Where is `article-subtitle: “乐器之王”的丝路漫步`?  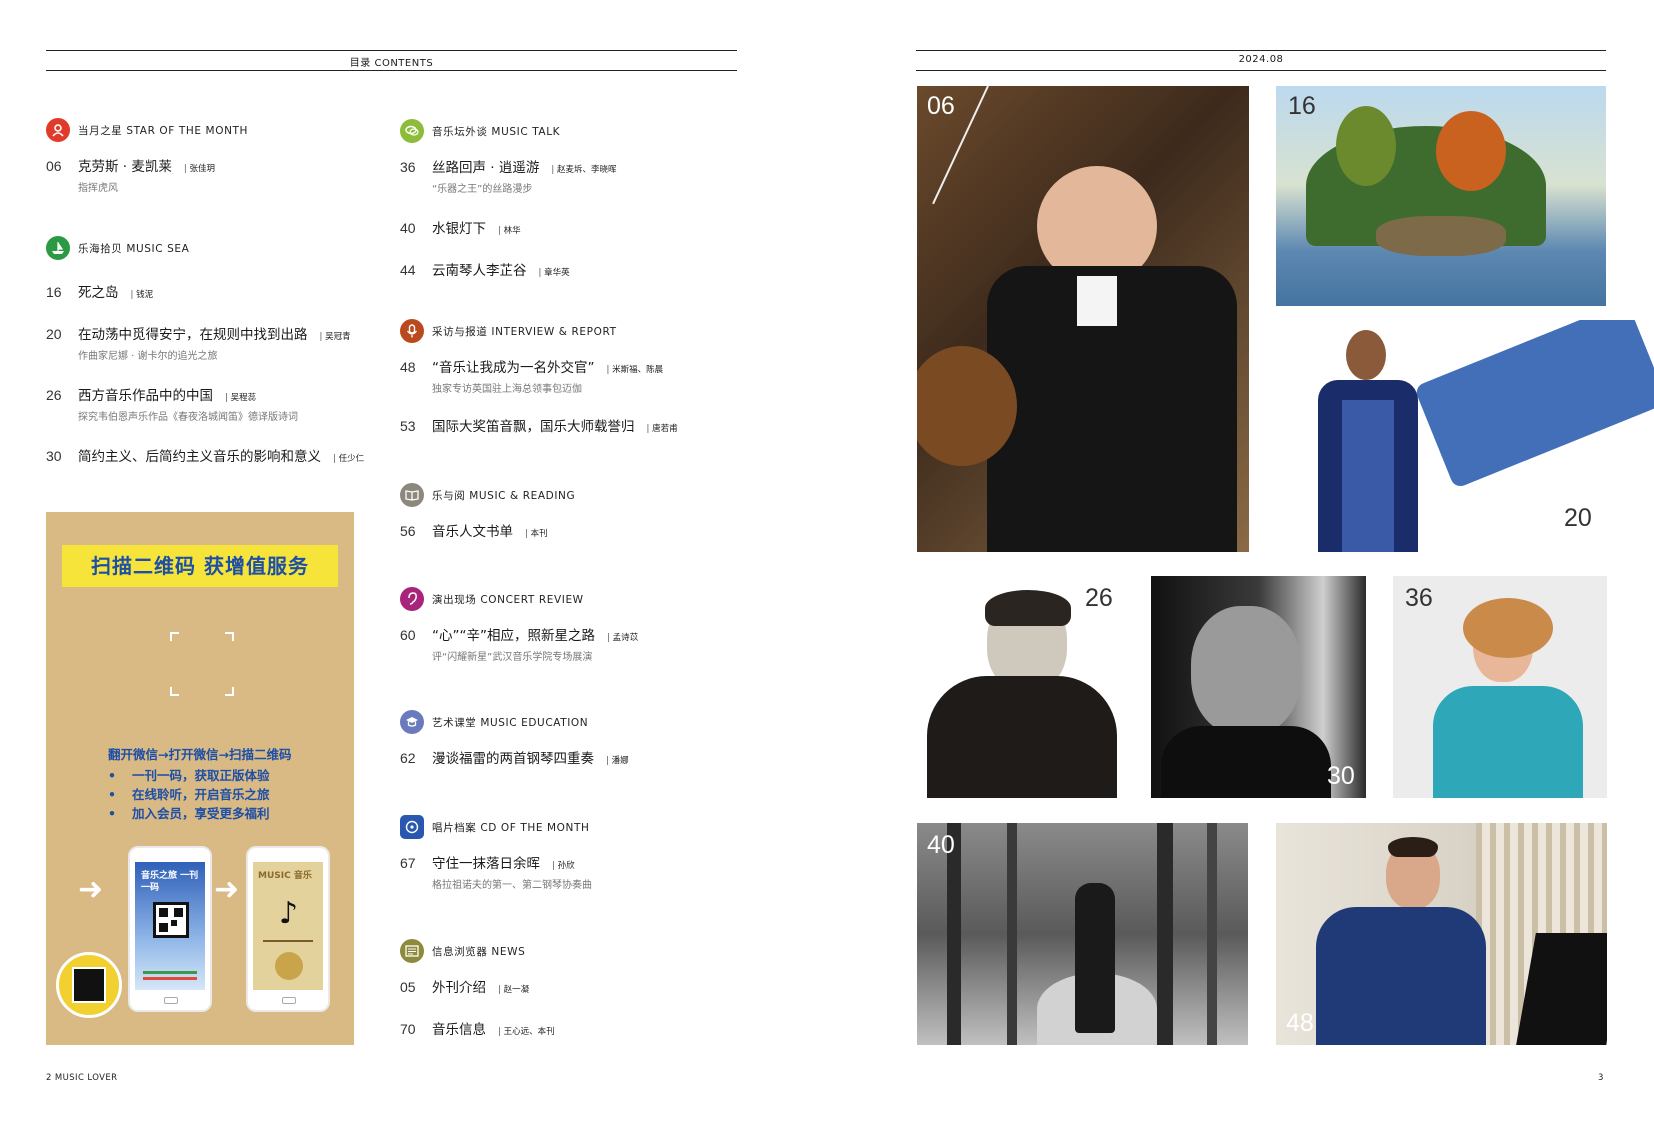 article-subtitle: “乐器之王”的丝路漫步 is located at coordinates (482, 189).